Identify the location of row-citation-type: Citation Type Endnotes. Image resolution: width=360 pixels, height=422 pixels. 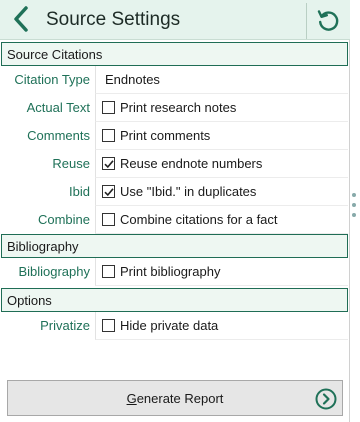
(174, 80).